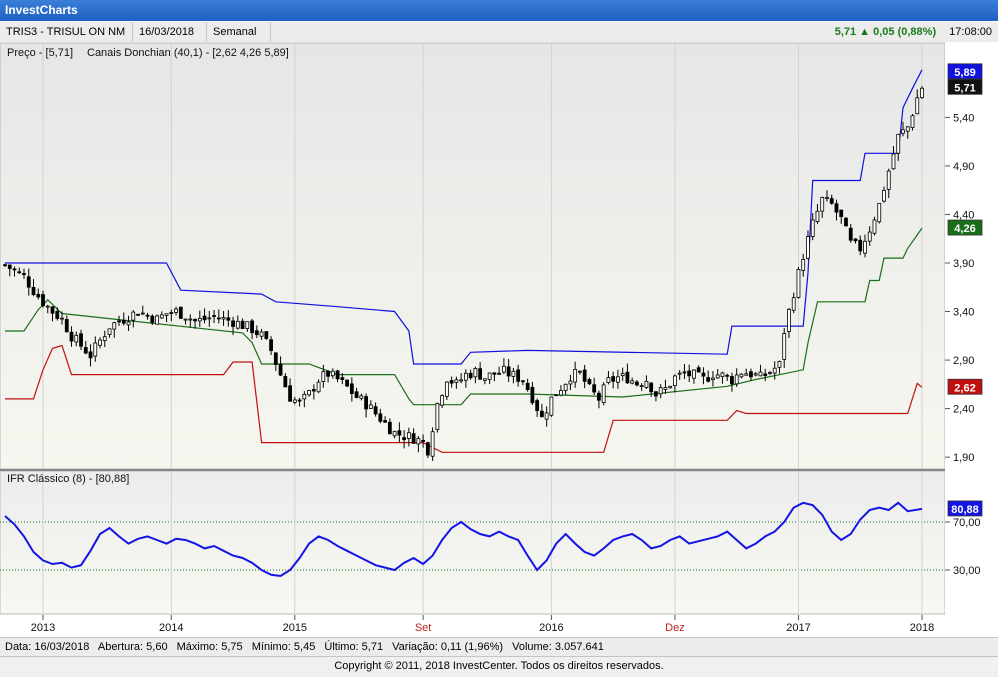 Image resolution: width=998 pixels, height=677 pixels. I want to click on period-field: Semanal, so click(239, 32).